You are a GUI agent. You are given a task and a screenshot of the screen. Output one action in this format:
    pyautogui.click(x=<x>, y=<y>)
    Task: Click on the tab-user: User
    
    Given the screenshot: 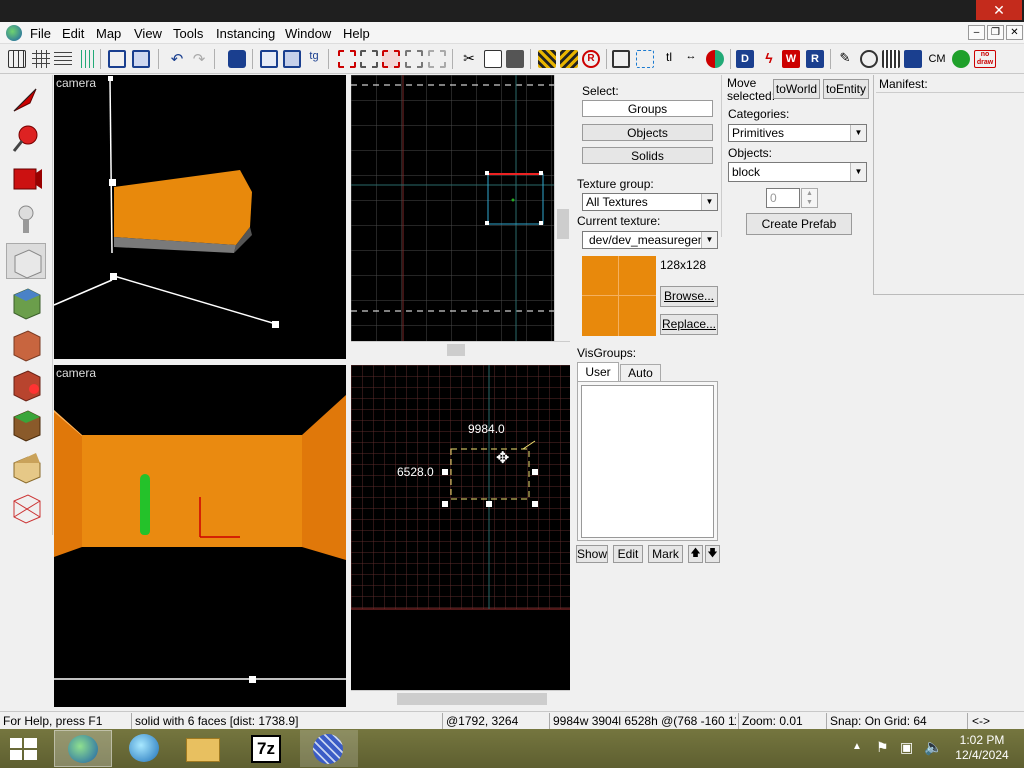 What is the action you would take?
    pyautogui.click(x=598, y=372)
    